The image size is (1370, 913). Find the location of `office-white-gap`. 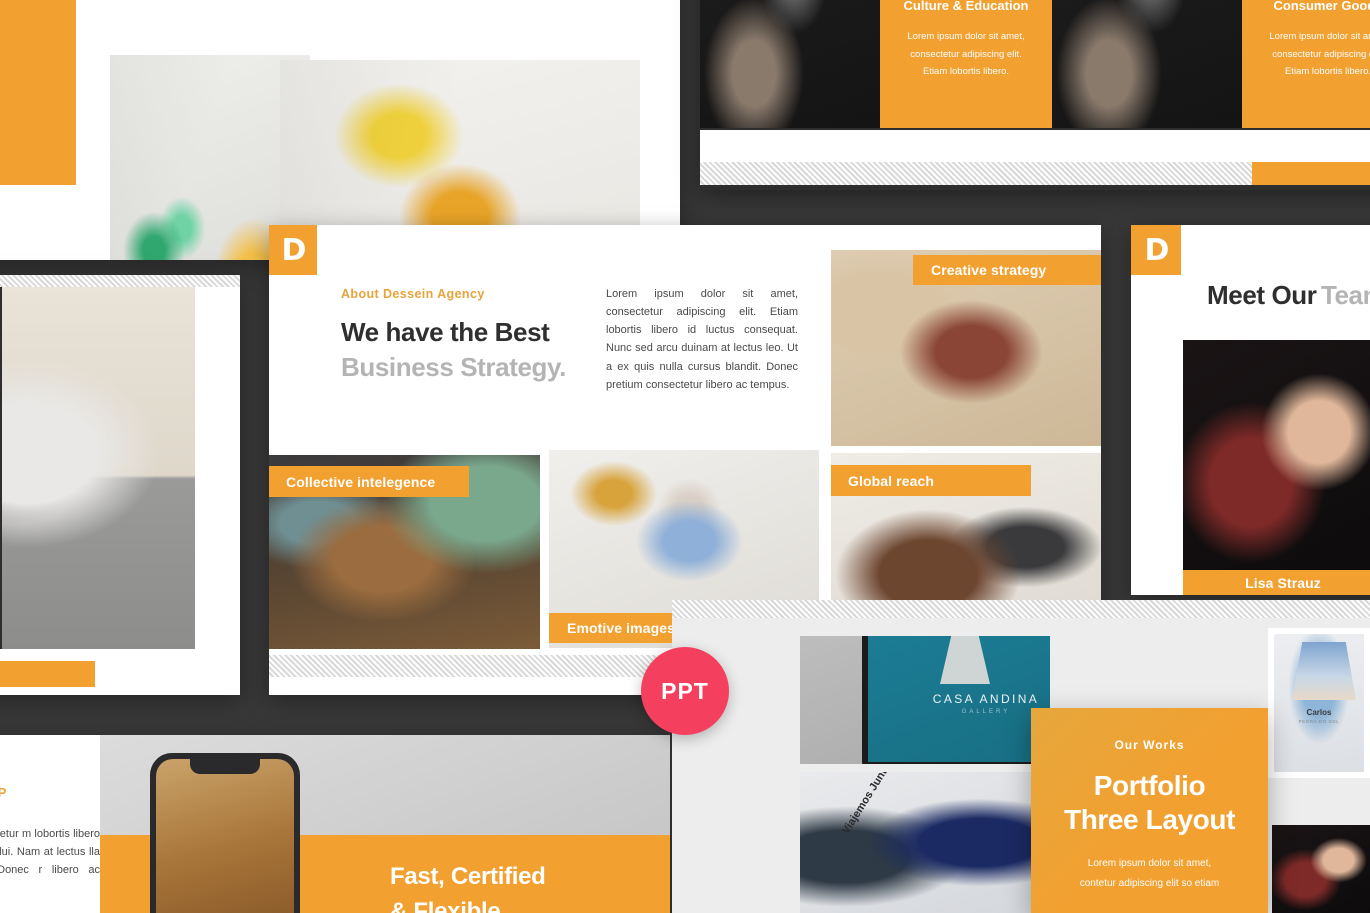

office-white-gap is located at coordinates (120, 655).